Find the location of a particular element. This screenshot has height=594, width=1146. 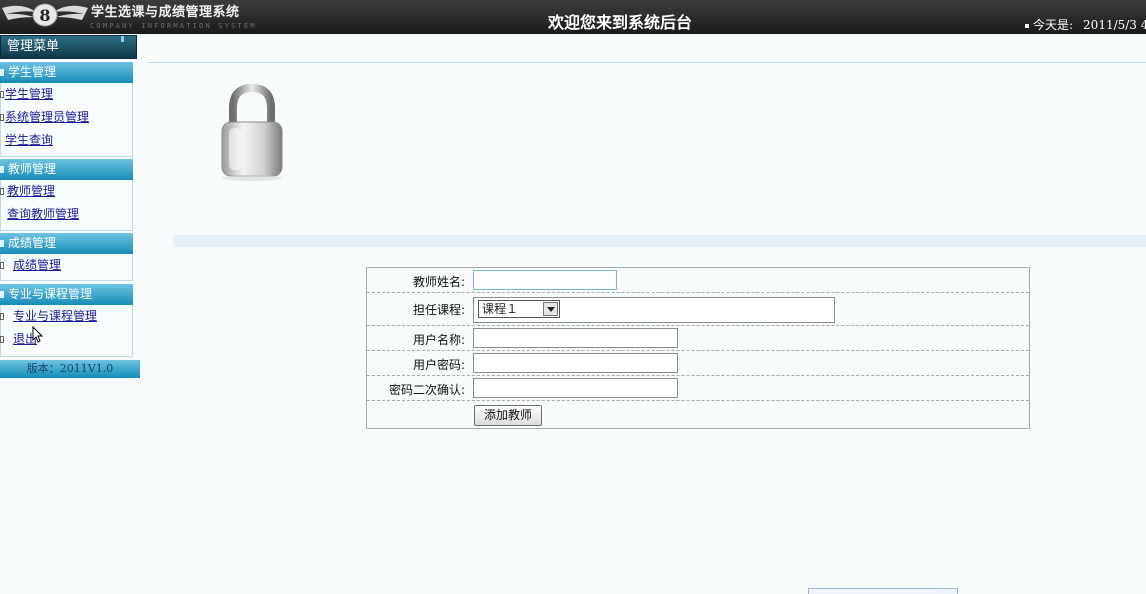

password-label: 用户密码: is located at coordinates (438, 365).